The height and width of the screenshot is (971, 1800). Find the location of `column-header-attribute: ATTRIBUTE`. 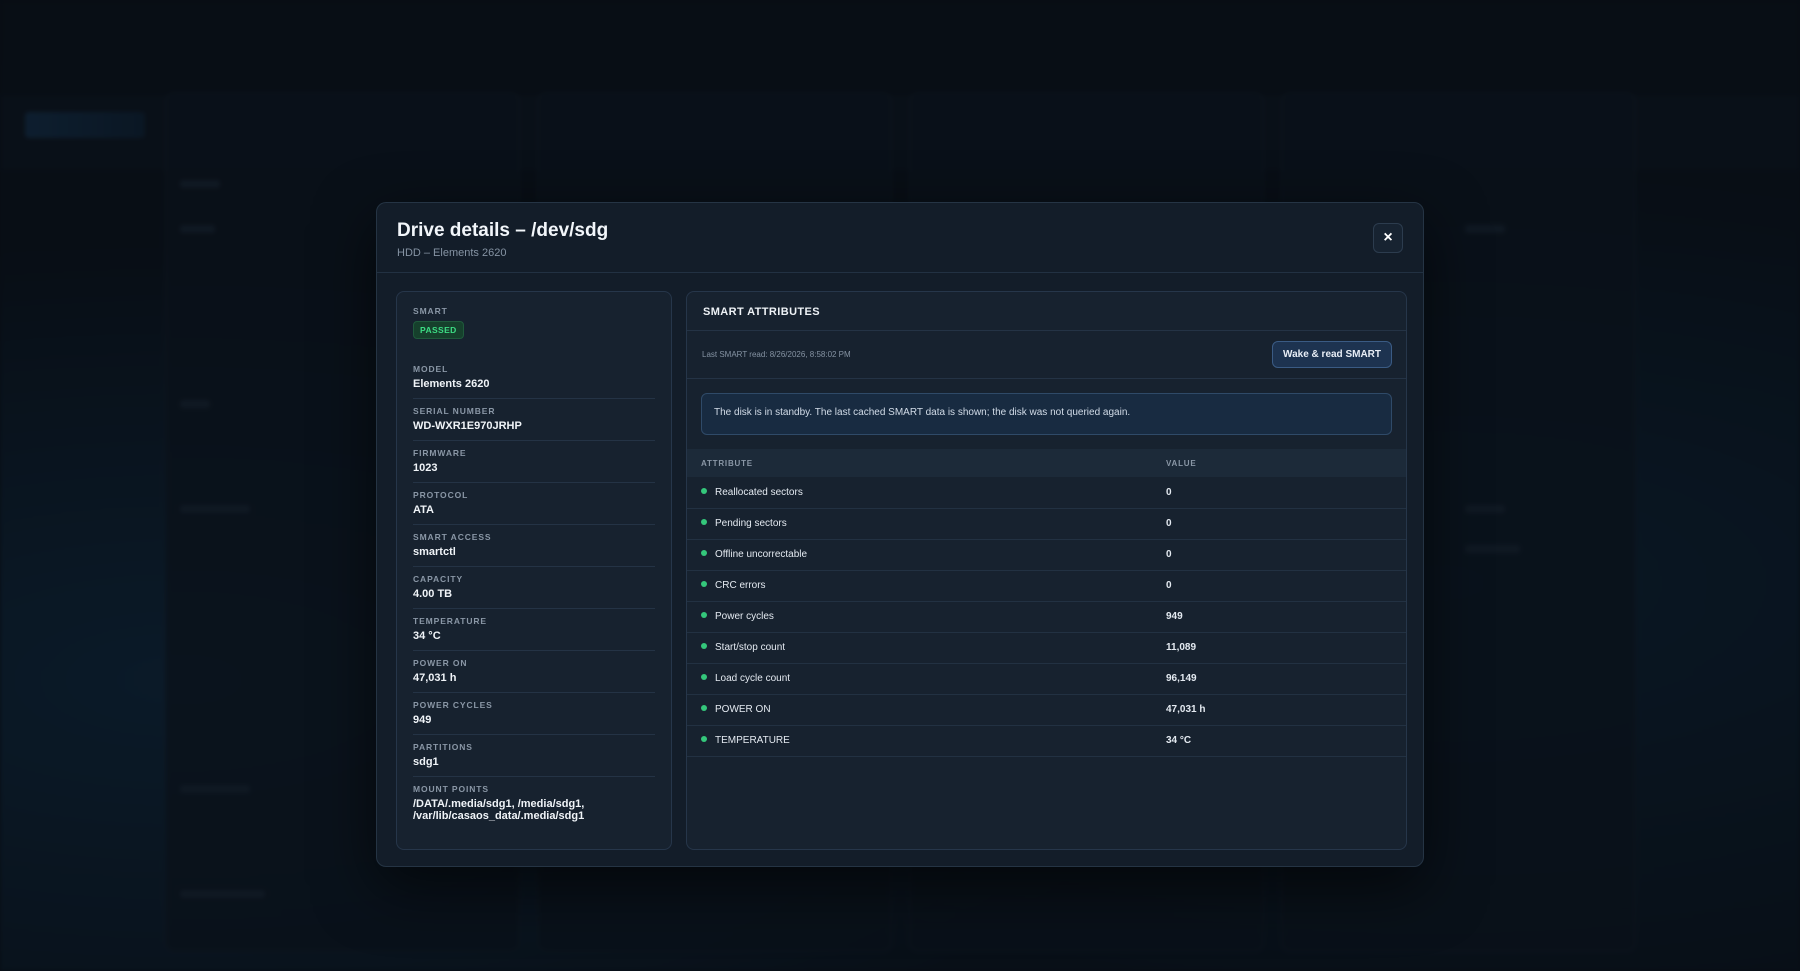

column-header-attribute: ATTRIBUTE is located at coordinates (926, 463).